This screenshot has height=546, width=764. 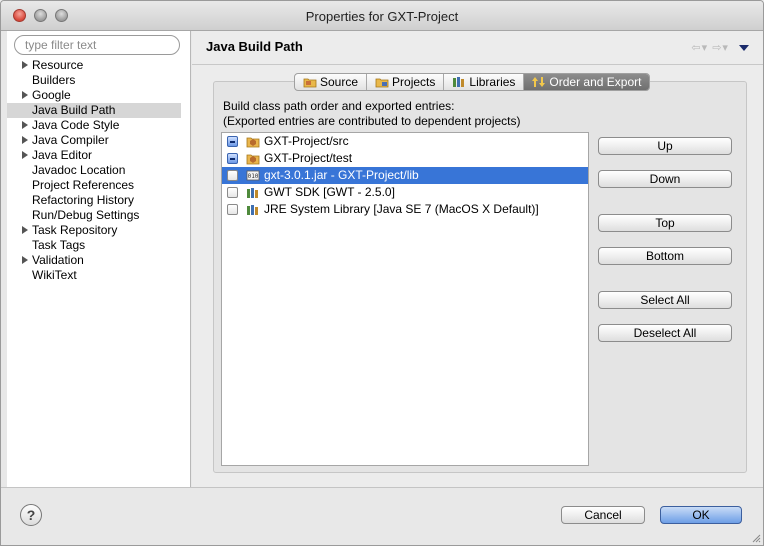 What do you see at coordinates (310, 83) in the screenshot?
I see `source-folder-icon` at bounding box center [310, 83].